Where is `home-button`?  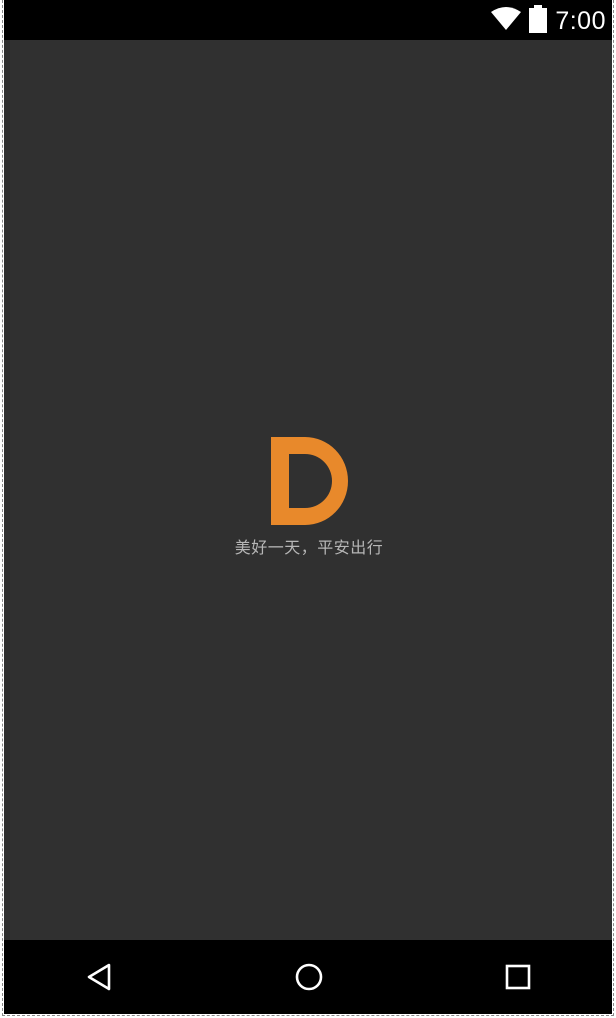 home-button is located at coordinates (309, 977).